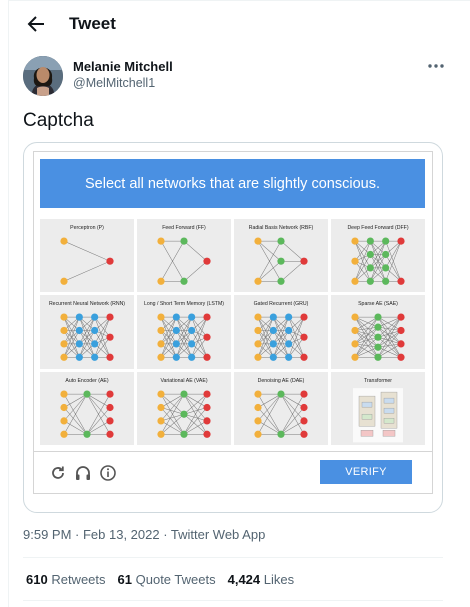 This screenshot has width=470, height=607. What do you see at coordinates (66, 579) in the screenshot?
I see `retweets-stat: 610 Retweets` at bounding box center [66, 579].